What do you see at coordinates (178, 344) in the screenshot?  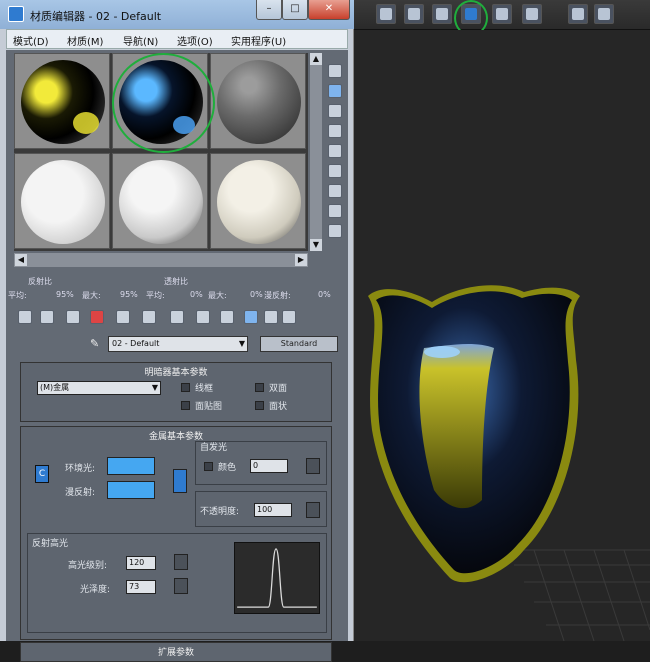 I see `material-name-select: 02 - Default ▼` at bounding box center [178, 344].